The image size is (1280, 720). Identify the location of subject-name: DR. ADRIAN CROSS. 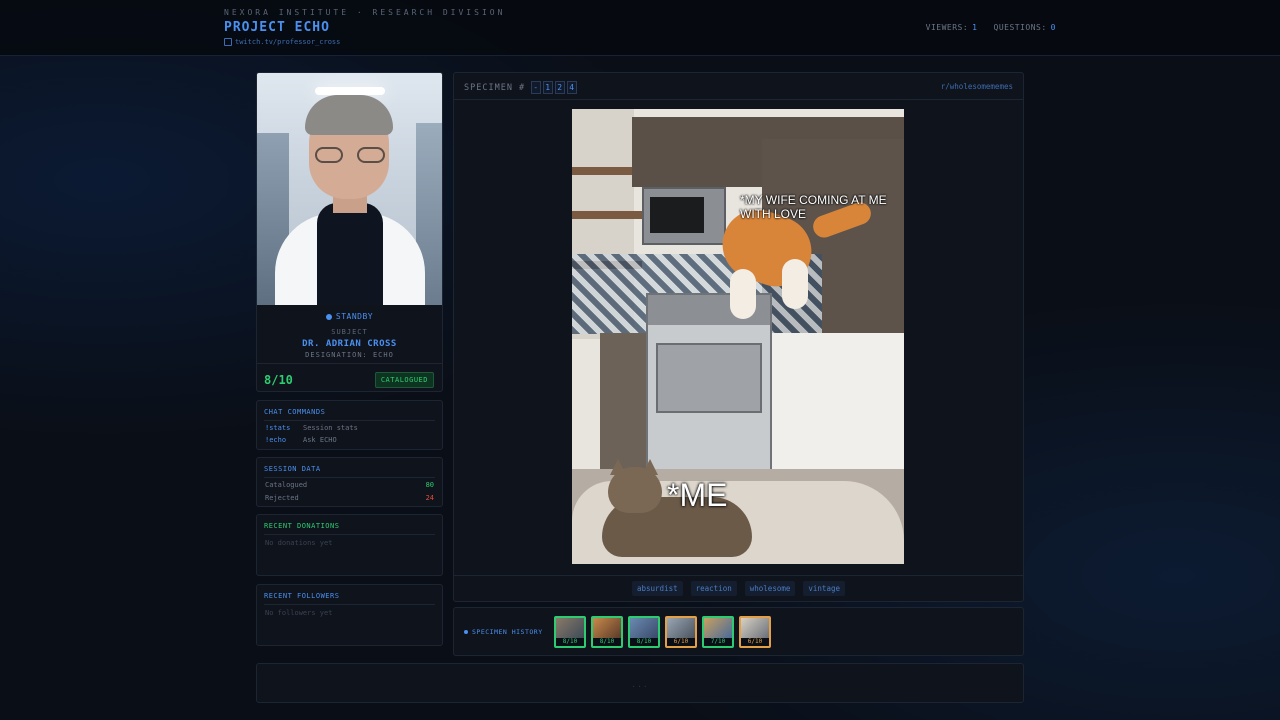
(349, 344).